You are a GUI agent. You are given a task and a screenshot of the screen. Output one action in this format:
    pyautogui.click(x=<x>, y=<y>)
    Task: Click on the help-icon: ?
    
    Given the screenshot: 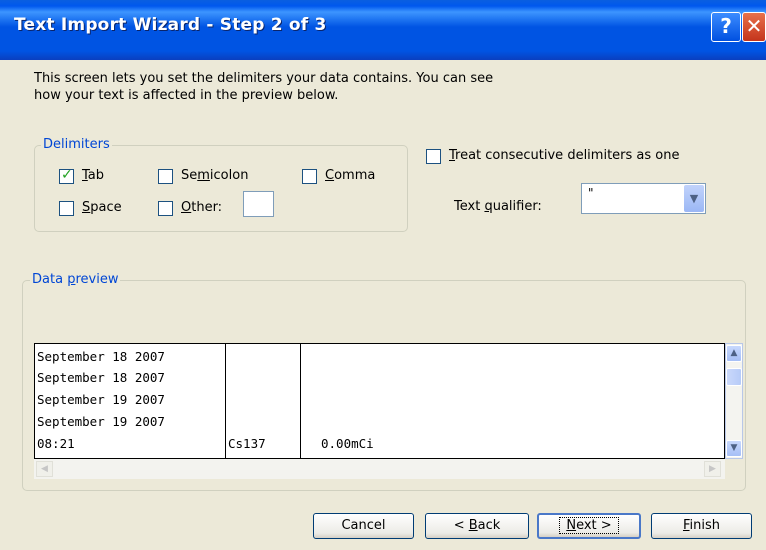 What is the action you would take?
    pyautogui.click(x=726, y=26)
    